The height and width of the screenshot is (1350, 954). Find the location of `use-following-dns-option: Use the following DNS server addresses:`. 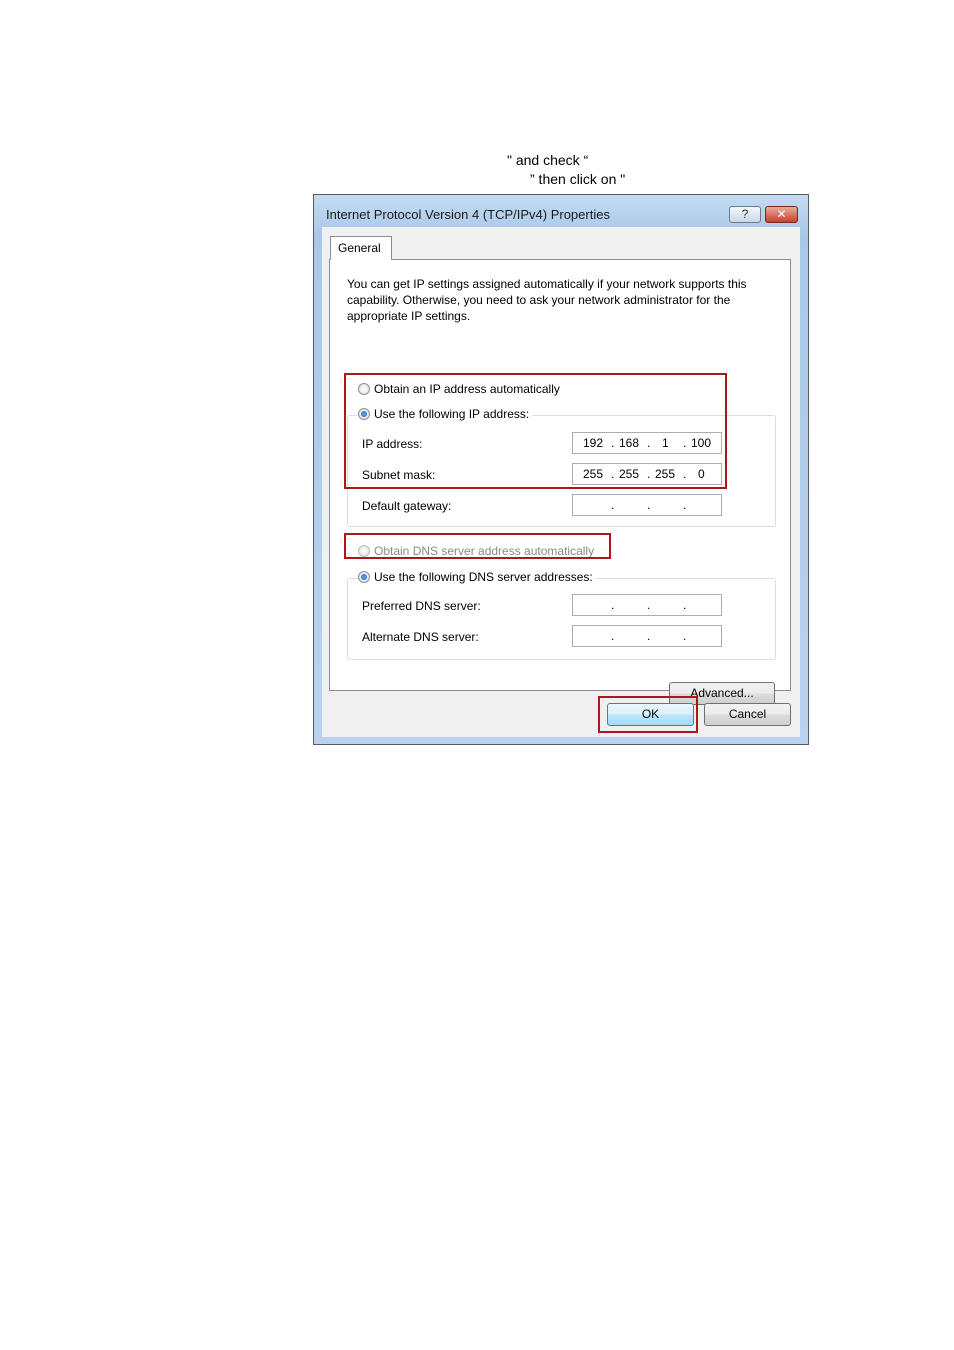

use-following-dns-option: Use the following DNS server addresses: is located at coordinates (477, 577).